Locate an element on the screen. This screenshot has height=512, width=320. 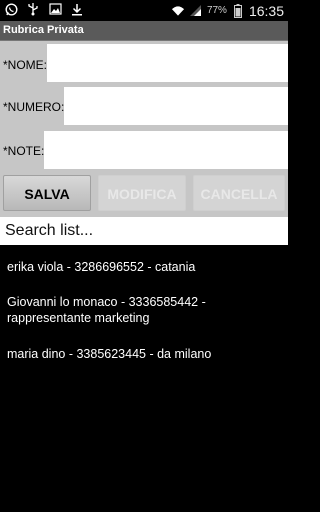
save-button: SALVA is located at coordinates (47, 193).